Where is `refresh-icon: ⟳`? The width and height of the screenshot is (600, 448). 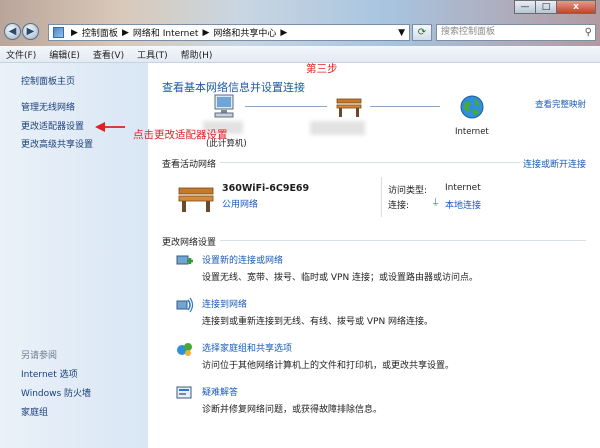
refresh-icon: ⟳ is located at coordinates (422, 32).